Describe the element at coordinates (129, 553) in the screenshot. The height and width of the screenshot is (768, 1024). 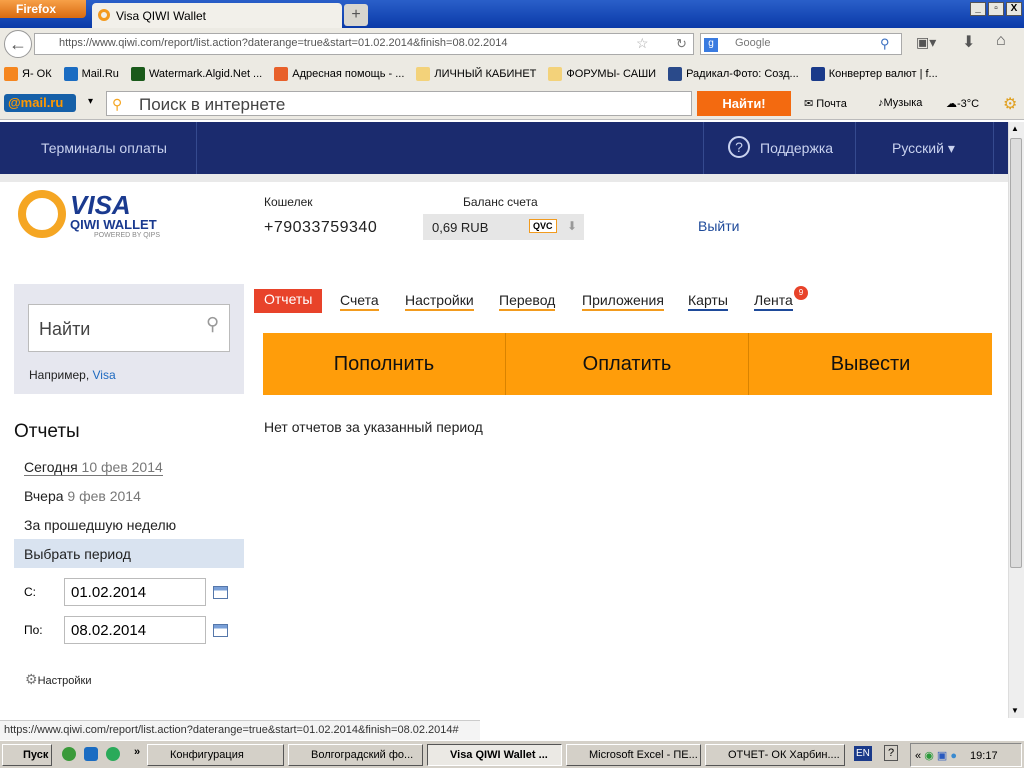
I see `period-custom: Выбрать период` at that location.